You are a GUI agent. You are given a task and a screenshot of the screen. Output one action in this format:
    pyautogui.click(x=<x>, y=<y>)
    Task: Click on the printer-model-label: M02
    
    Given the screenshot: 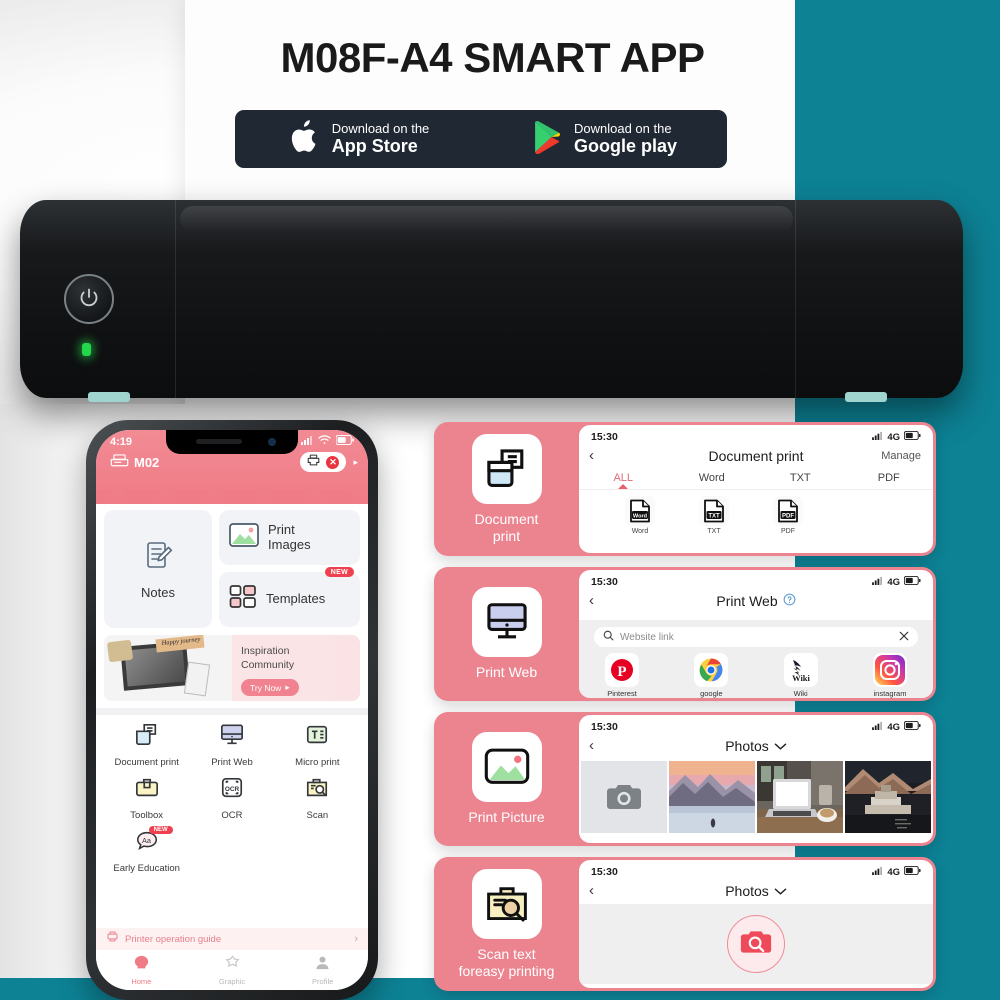 What is the action you would take?
    pyautogui.click(x=147, y=462)
    